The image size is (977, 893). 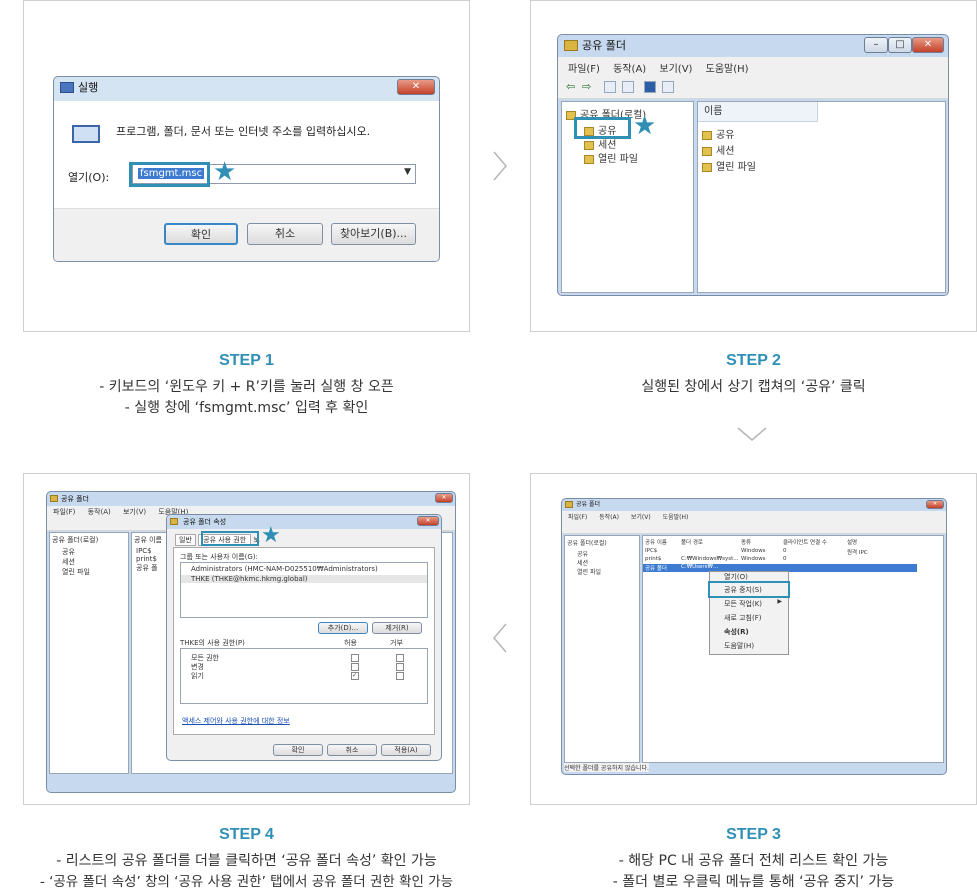 What do you see at coordinates (749, 646) in the screenshot?
I see `menu-item-help: 도움말(H)` at bounding box center [749, 646].